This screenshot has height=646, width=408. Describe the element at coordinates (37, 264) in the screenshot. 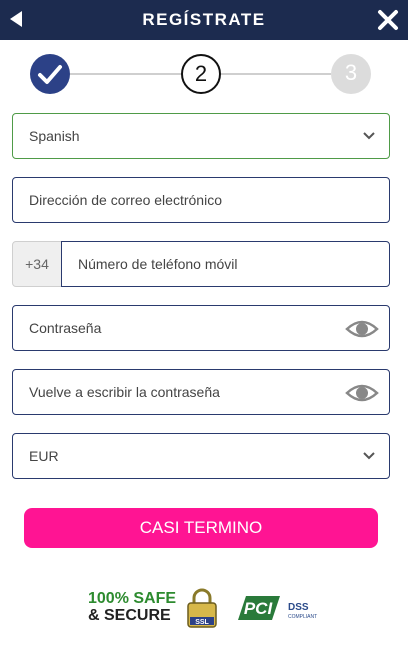

I see `phone-prefix: +34` at that location.